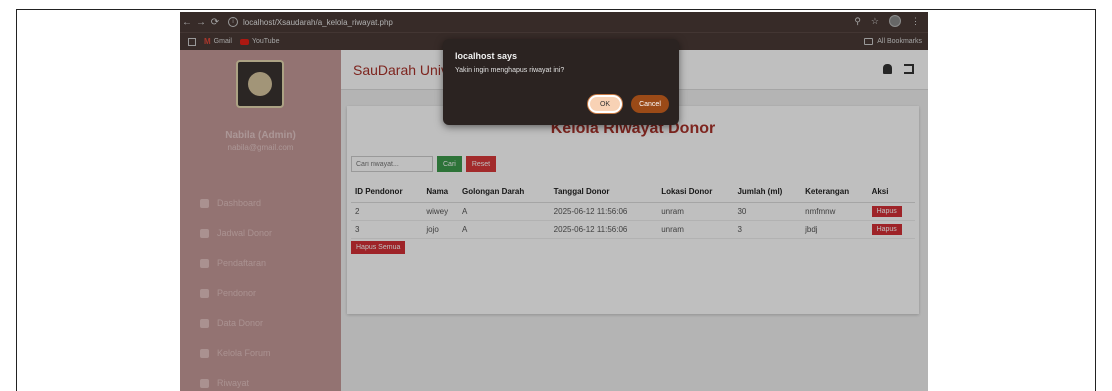 The height and width of the screenshot is (391, 1112). What do you see at coordinates (510, 70) in the screenshot?
I see `dialog-message: Yakin ingin menghapus riwayat ini?` at bounding box center [510, 70].